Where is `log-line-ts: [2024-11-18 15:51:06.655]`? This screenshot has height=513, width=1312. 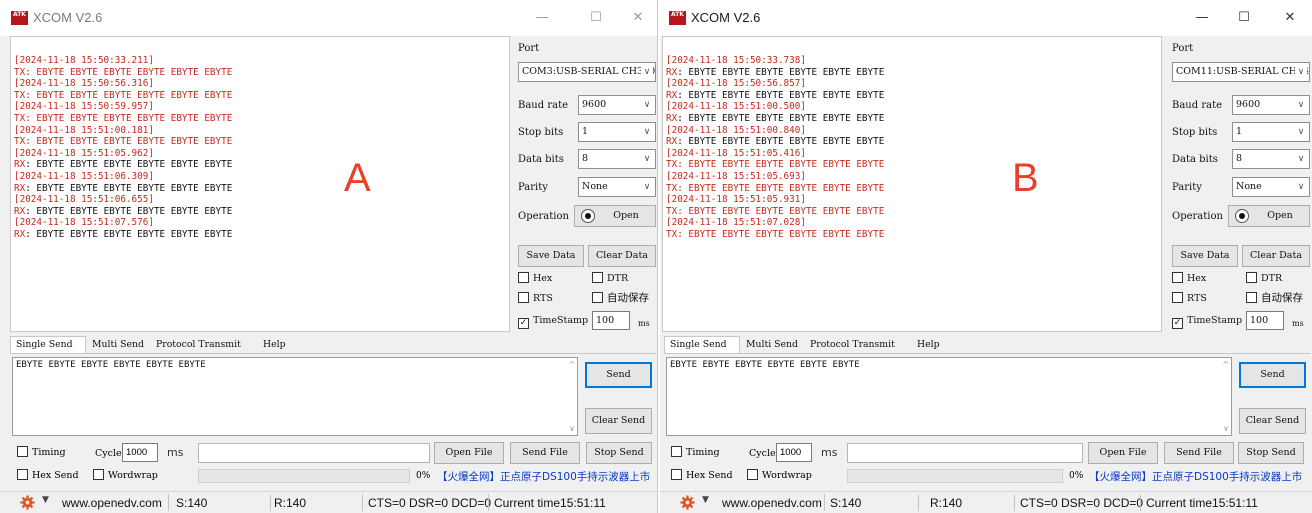 log-line-ts: [2024-11-18 15:51:06.655] is located at coordinates (84, 200).